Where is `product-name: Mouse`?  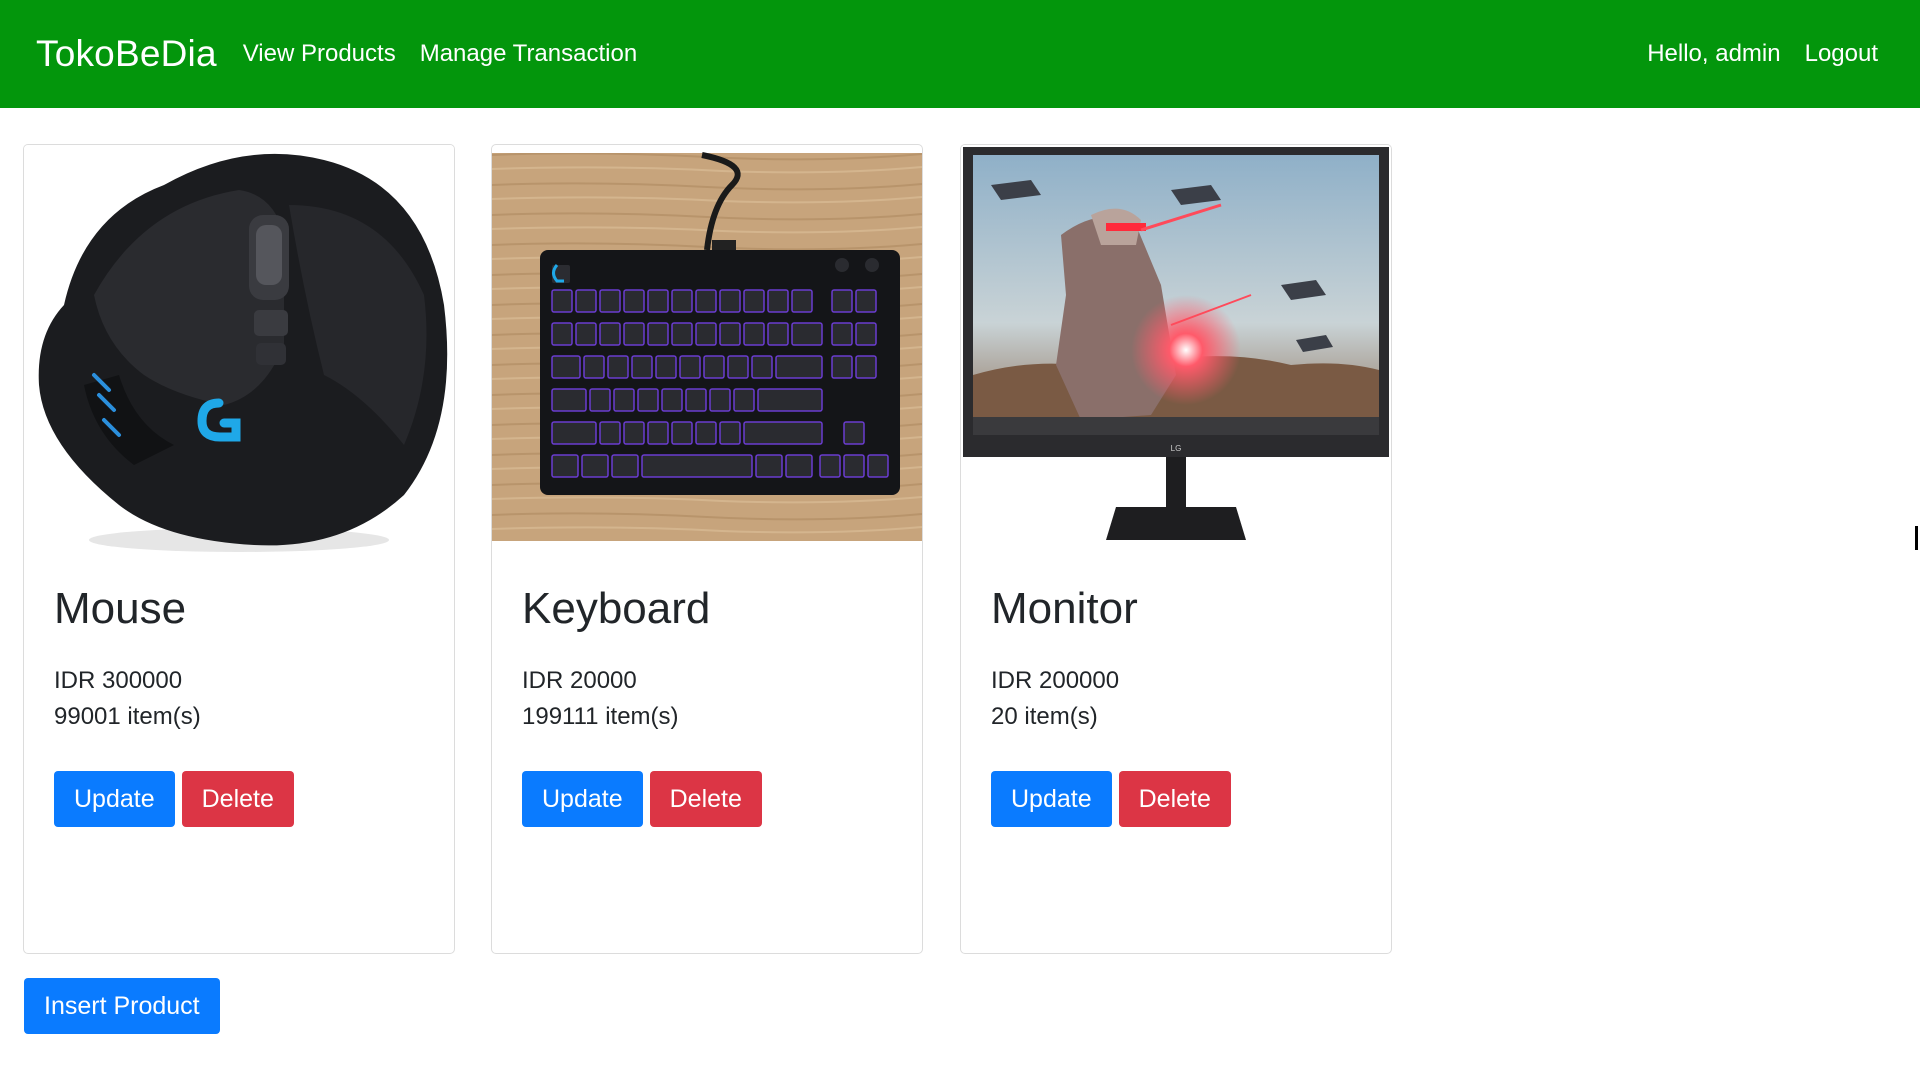
product-name: Mouse is located at coordinates (120, 608).